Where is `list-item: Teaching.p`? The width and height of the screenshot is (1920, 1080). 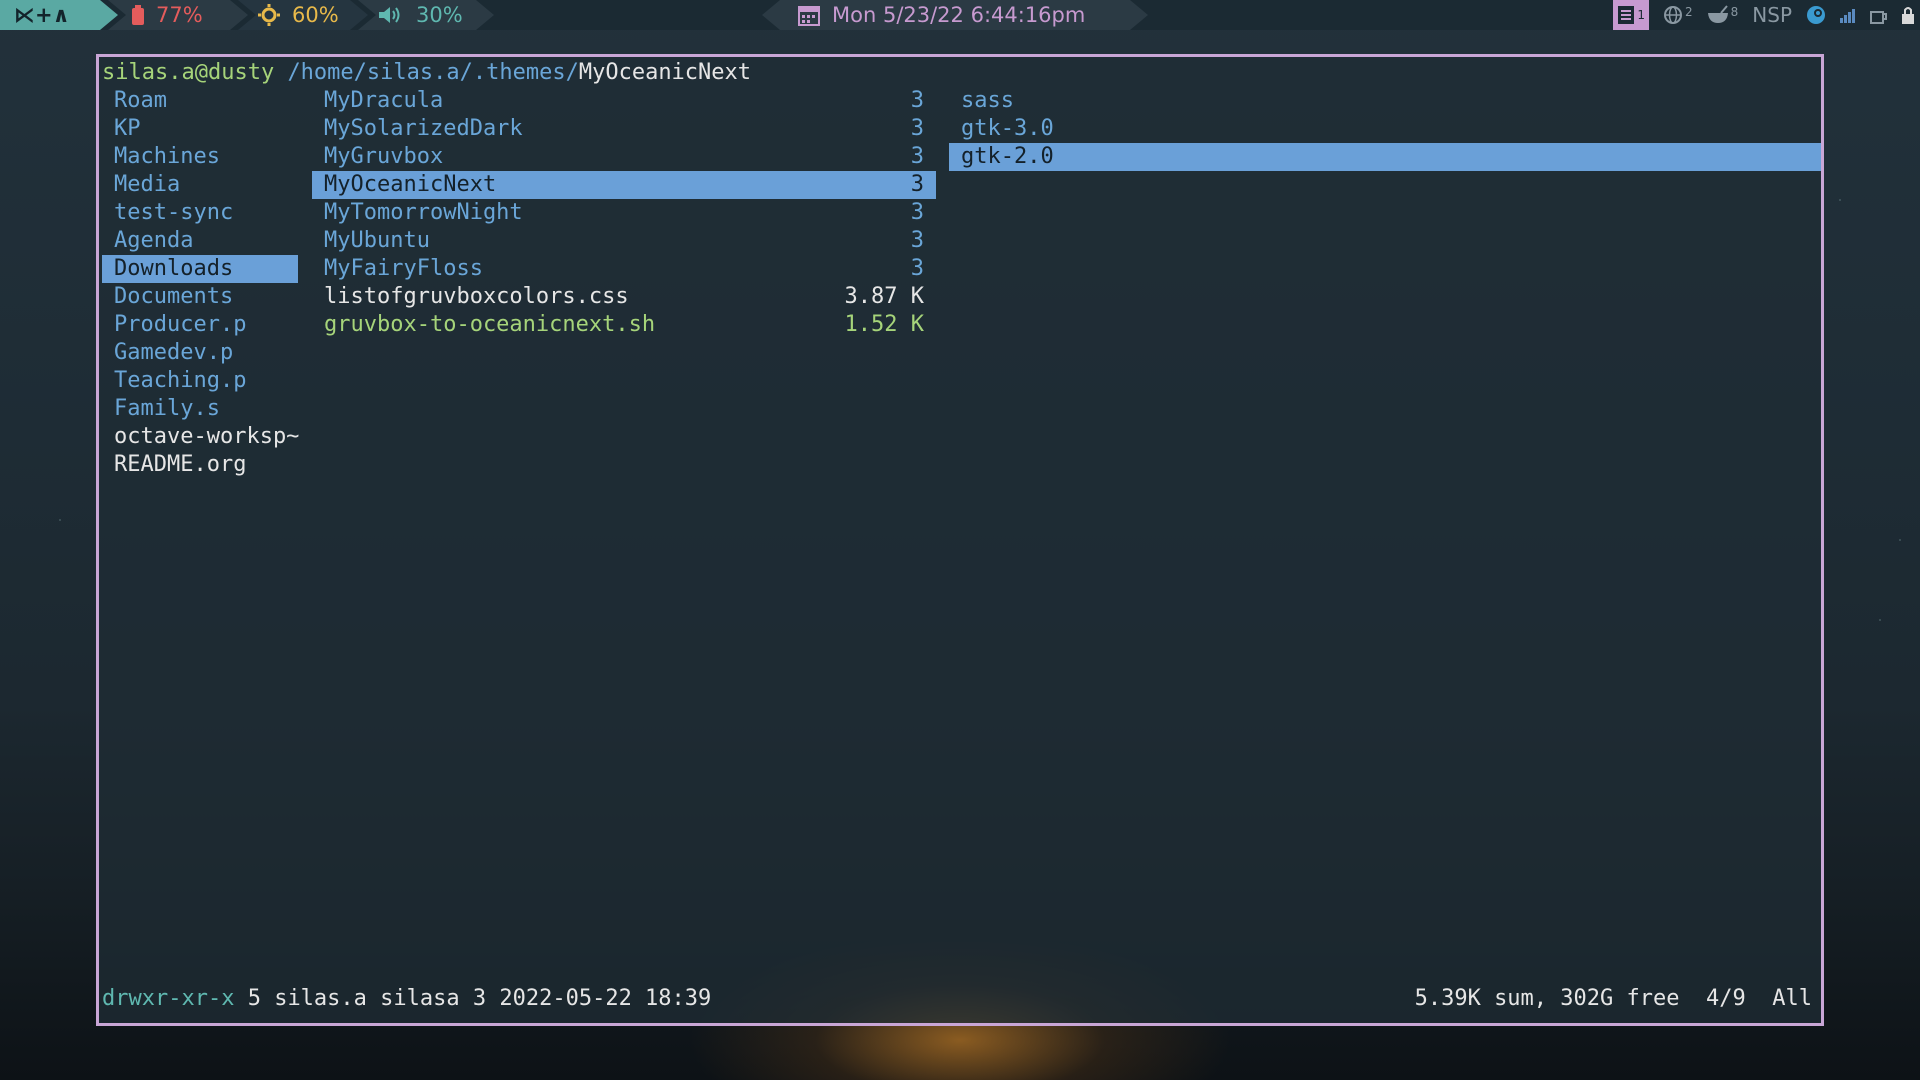
list-item: Teaching.p is located at coordinates (200, 381).